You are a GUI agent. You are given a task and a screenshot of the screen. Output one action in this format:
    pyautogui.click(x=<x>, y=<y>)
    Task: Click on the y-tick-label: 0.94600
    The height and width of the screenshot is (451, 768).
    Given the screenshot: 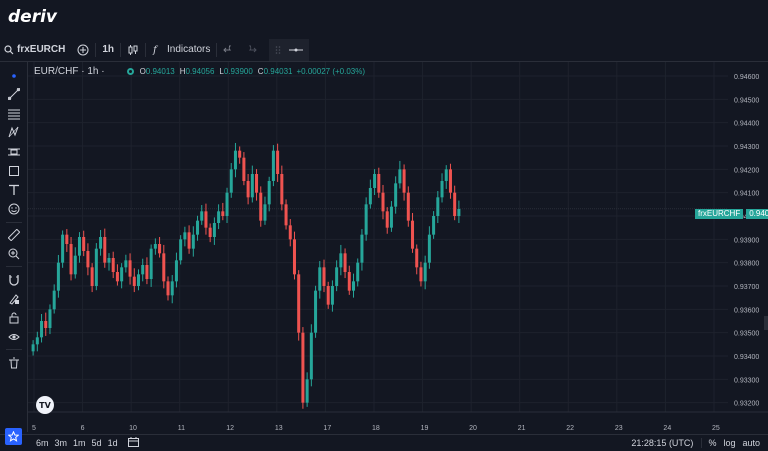 What is the action you would take?
    pyautogui.click(x=746, y=77)
    